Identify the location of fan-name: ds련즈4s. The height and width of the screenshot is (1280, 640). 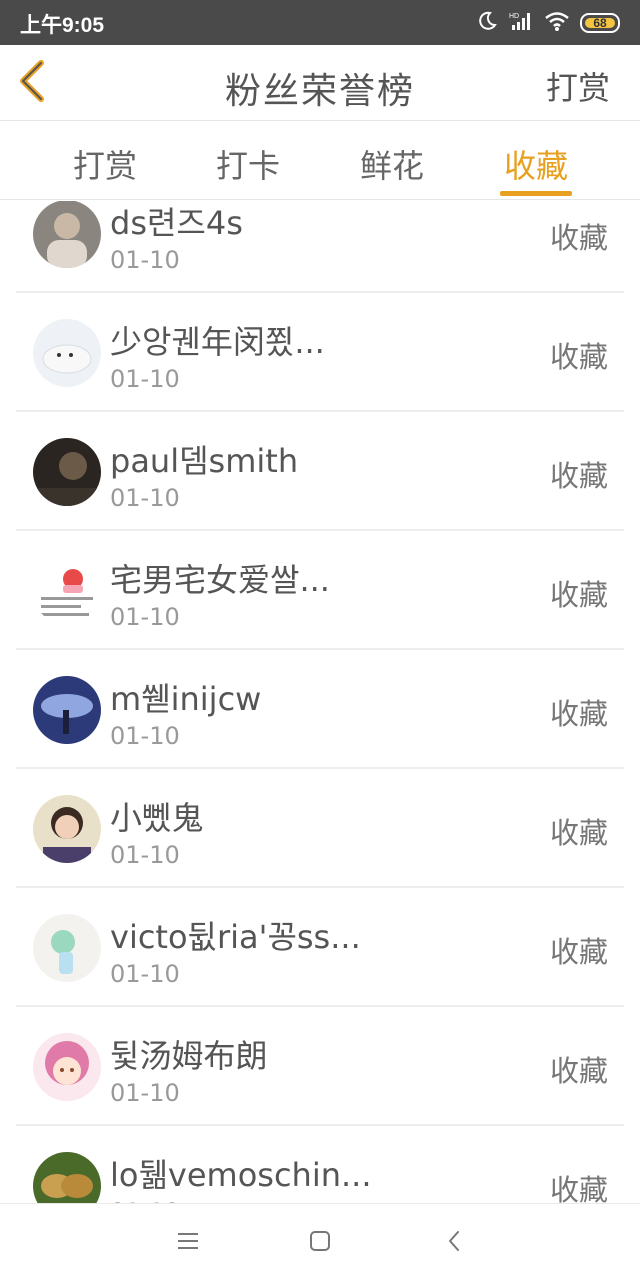
(176, 223).